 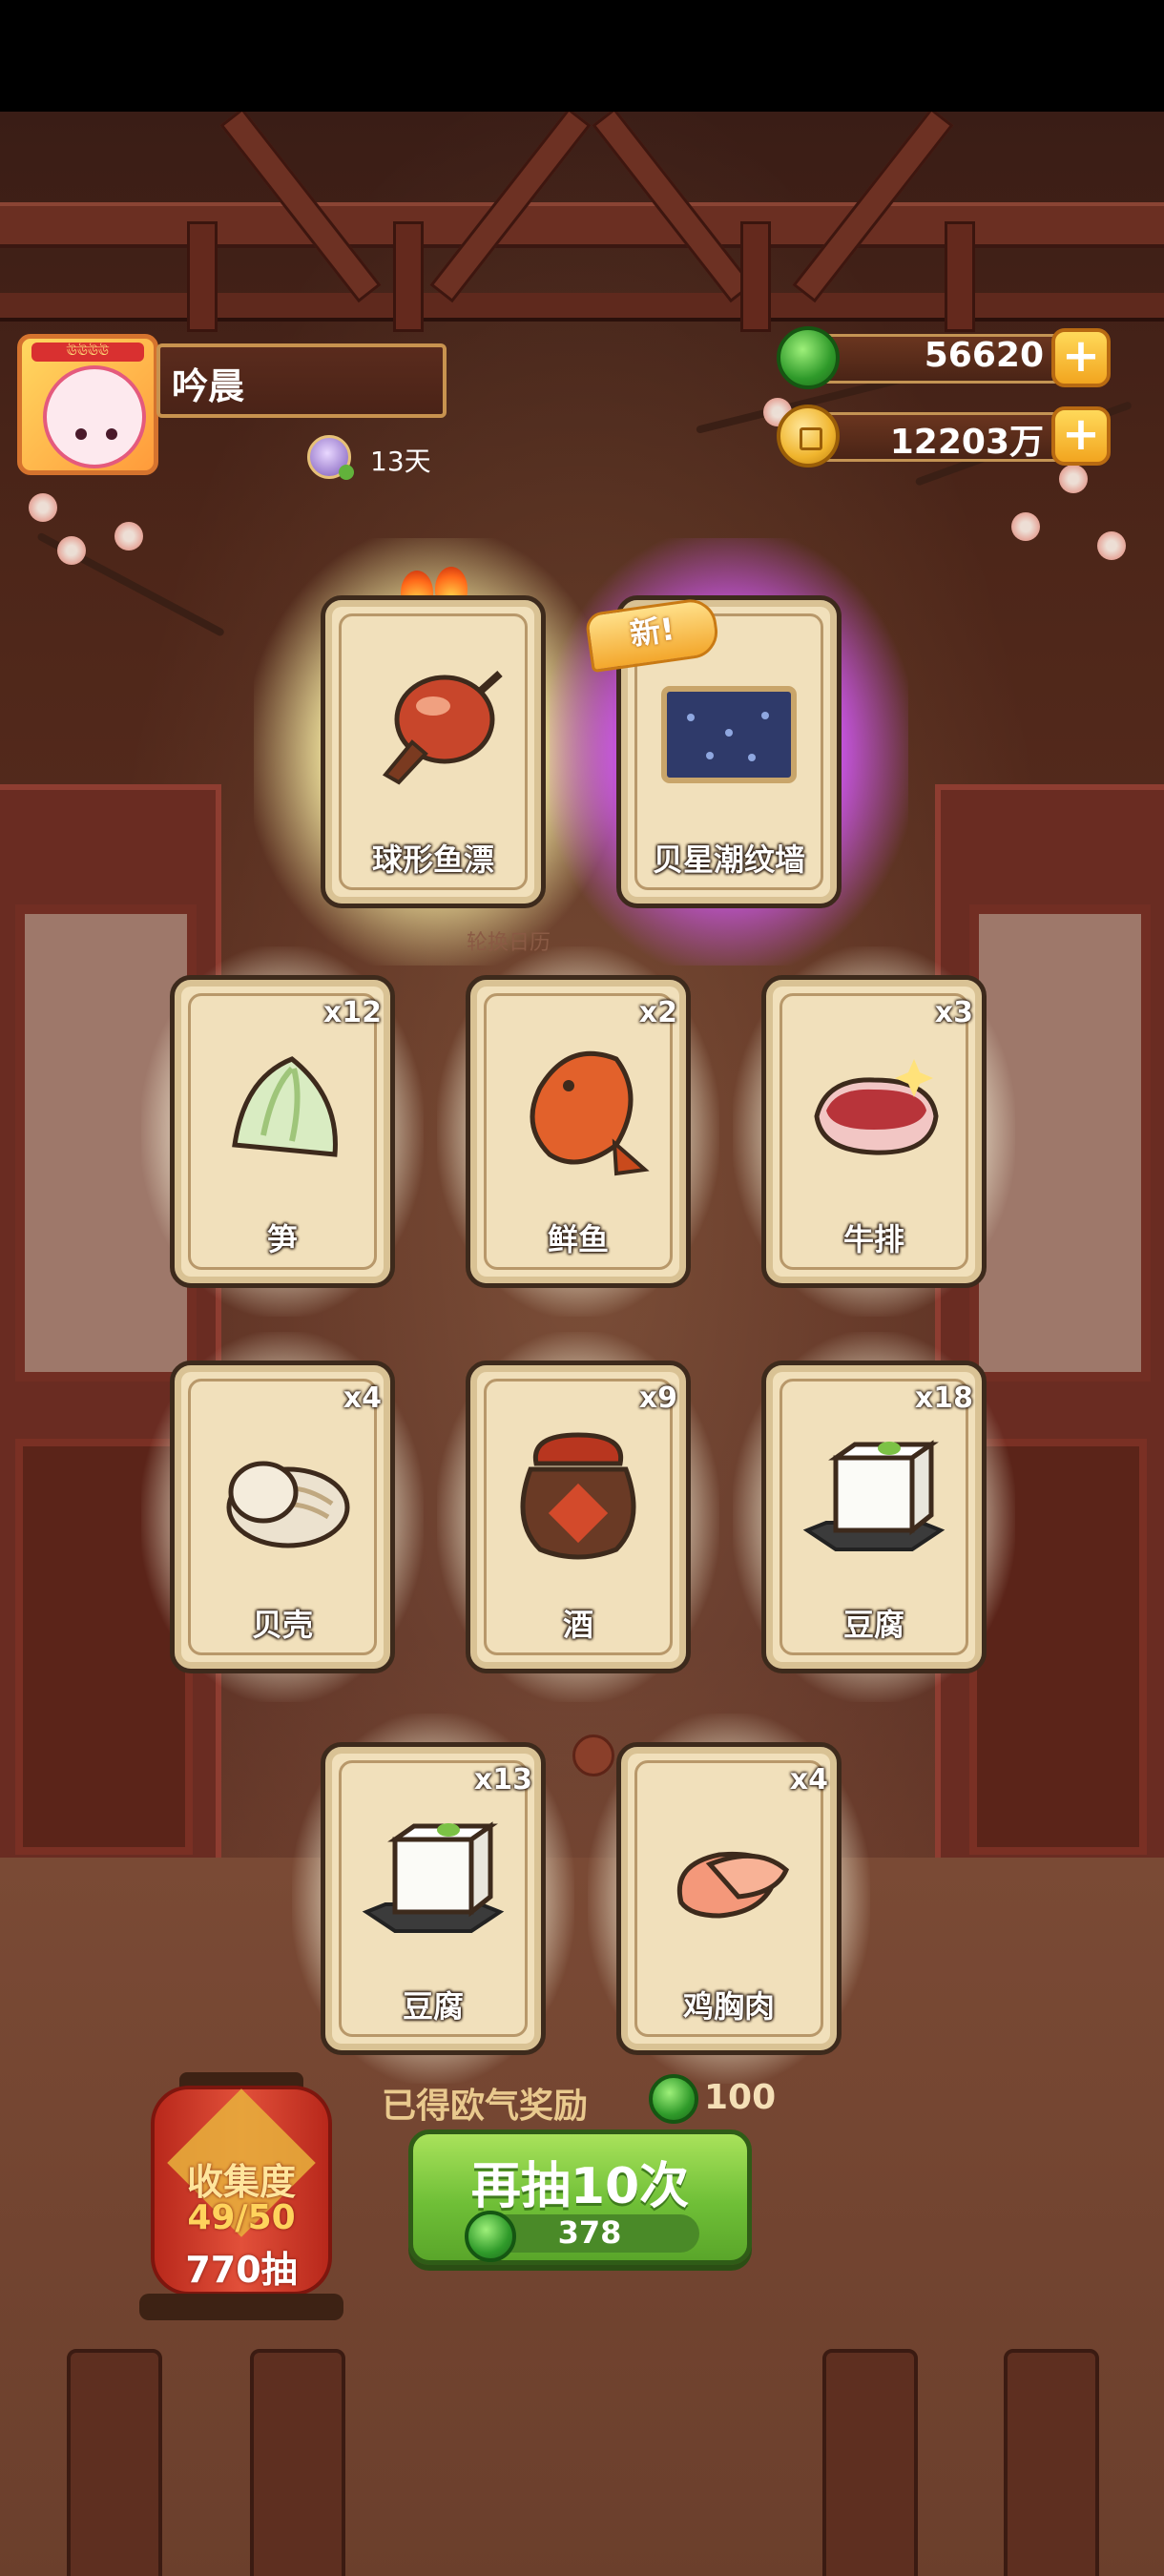 What do you see at coordinates (578, 1239) in the screenshot?
I see `card-label: 鲜鱼` at bounding box center [578, 1239].